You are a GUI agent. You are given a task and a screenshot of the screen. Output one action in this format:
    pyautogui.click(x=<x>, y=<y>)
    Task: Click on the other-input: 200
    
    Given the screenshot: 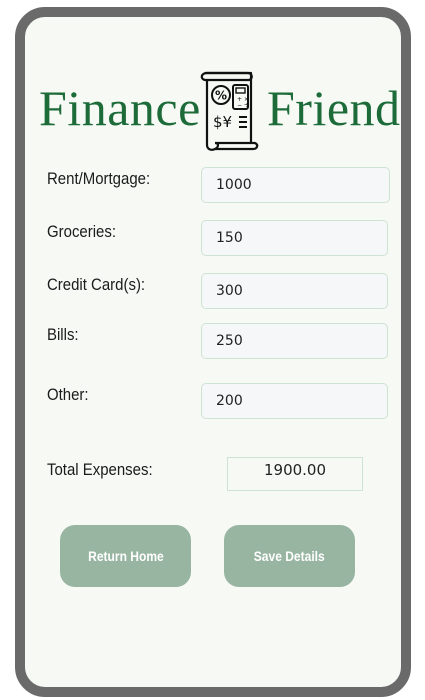 What is the action you would take?
    pyautogui.click(x=294, y=401)
    